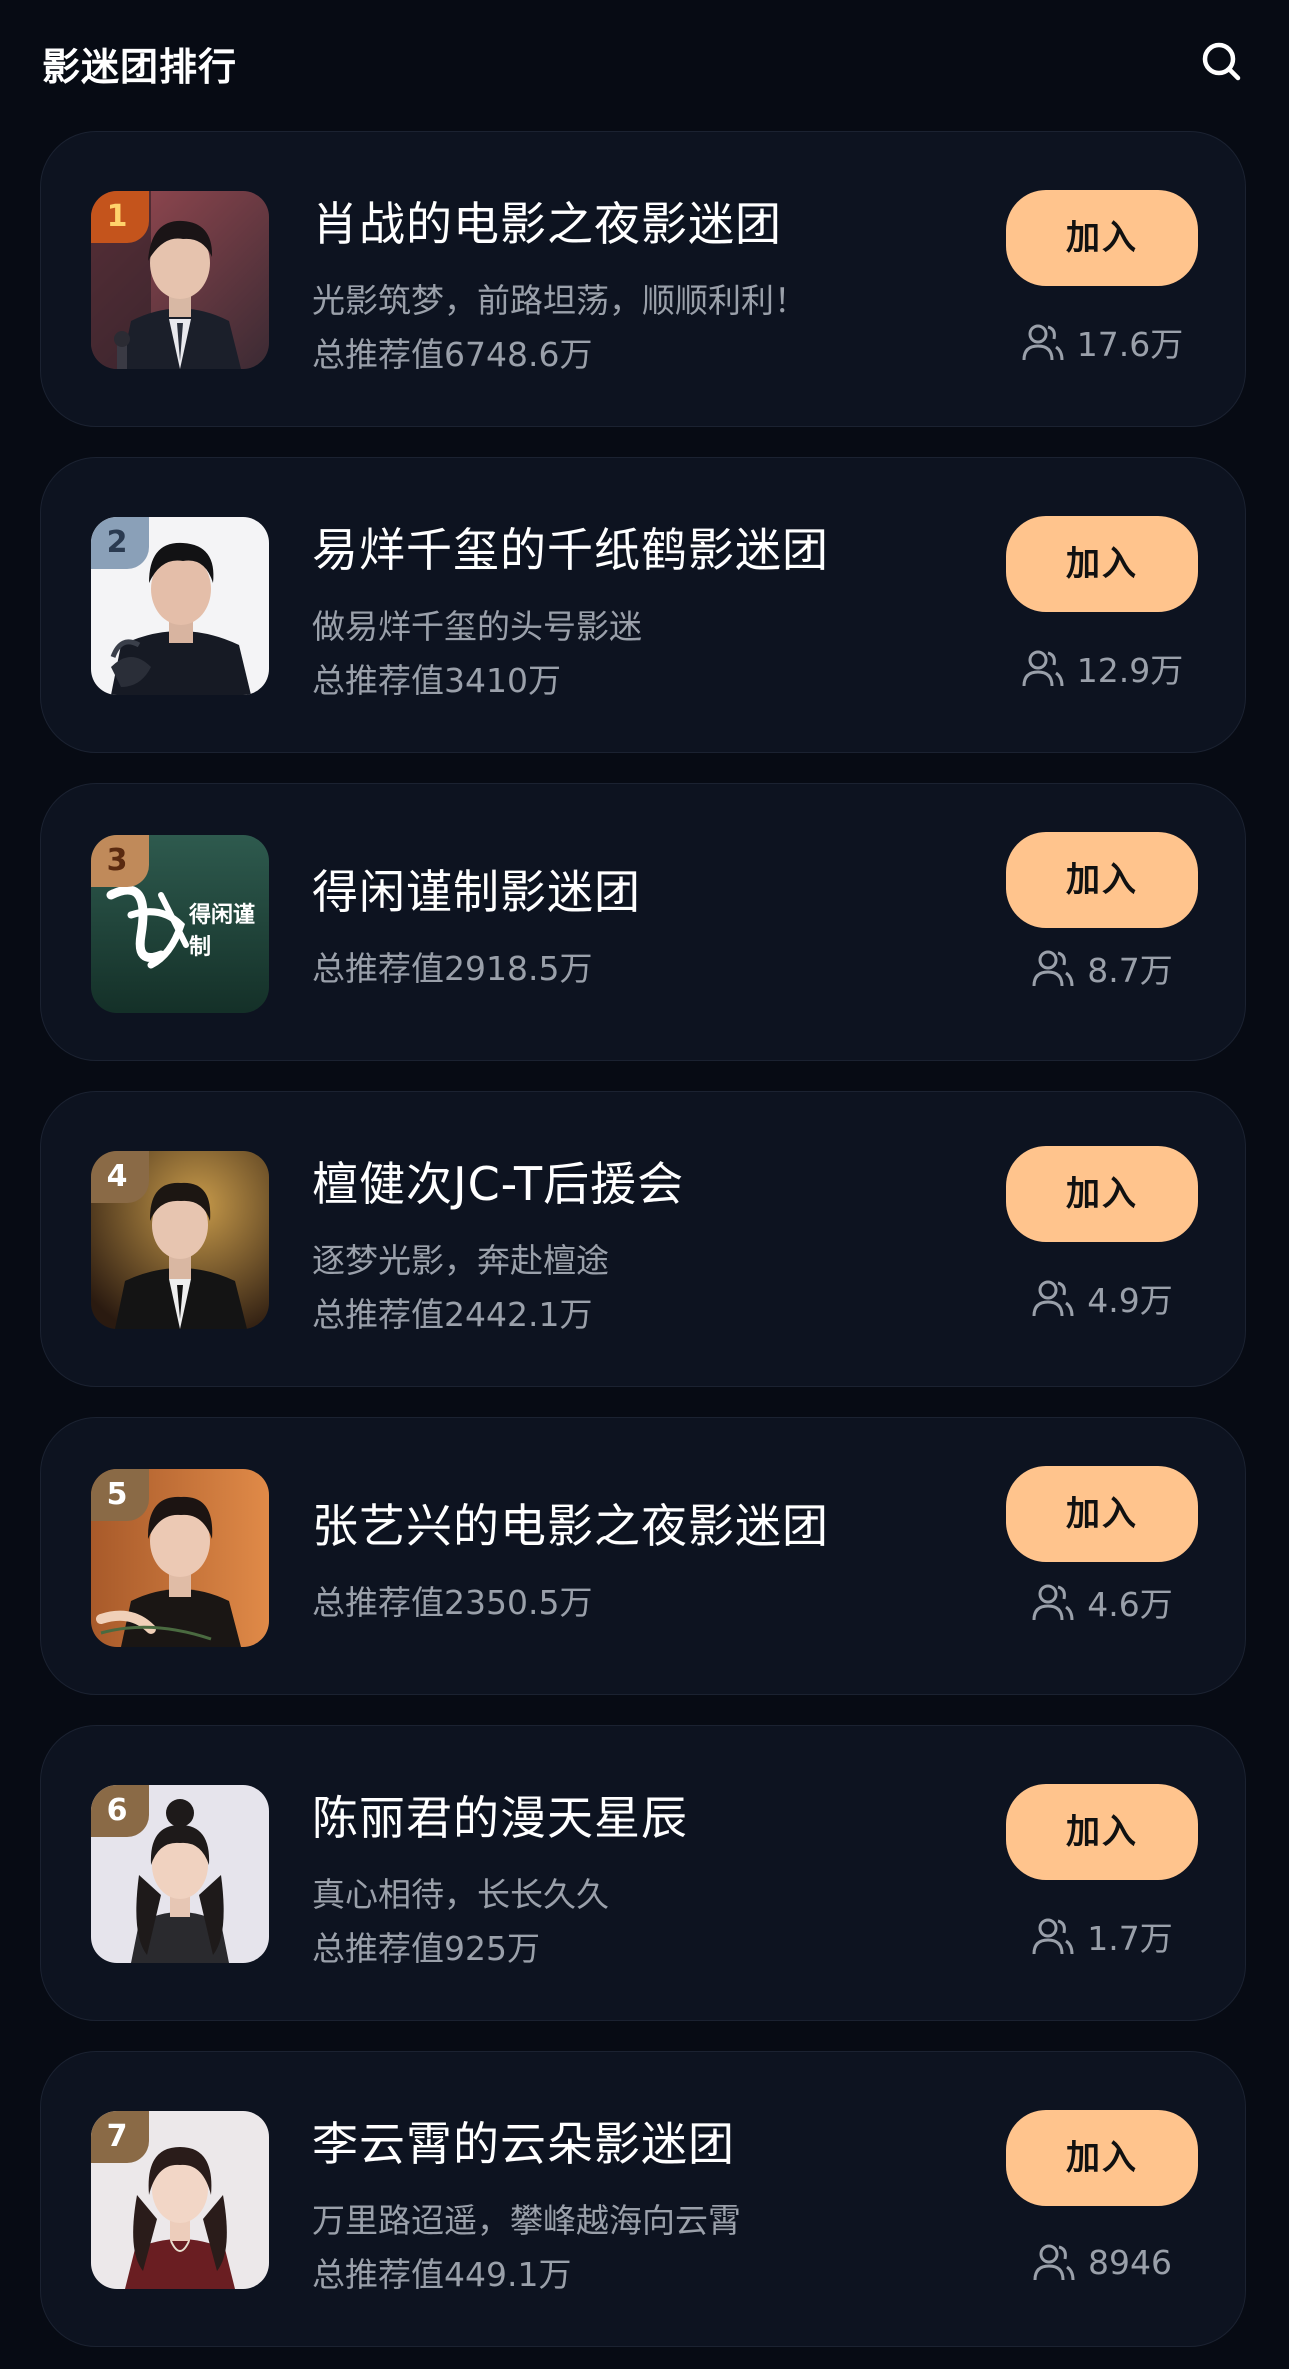  I want to click on list-item: 6 陈丽君的漫天星辰 真心相待，长长久久 总推荐值925万 加入 1.7万, so click(643, 1873).